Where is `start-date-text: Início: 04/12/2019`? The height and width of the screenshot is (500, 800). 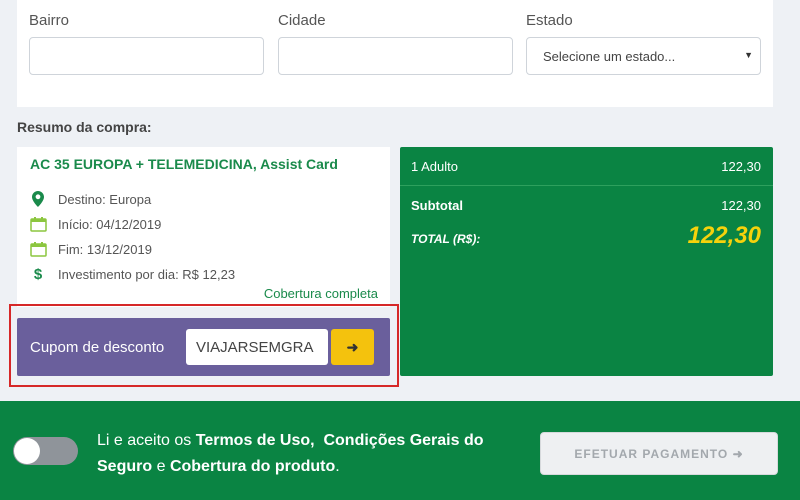 start-date-text: Início: 04/12/2019 is located at coordinates (110, 224).